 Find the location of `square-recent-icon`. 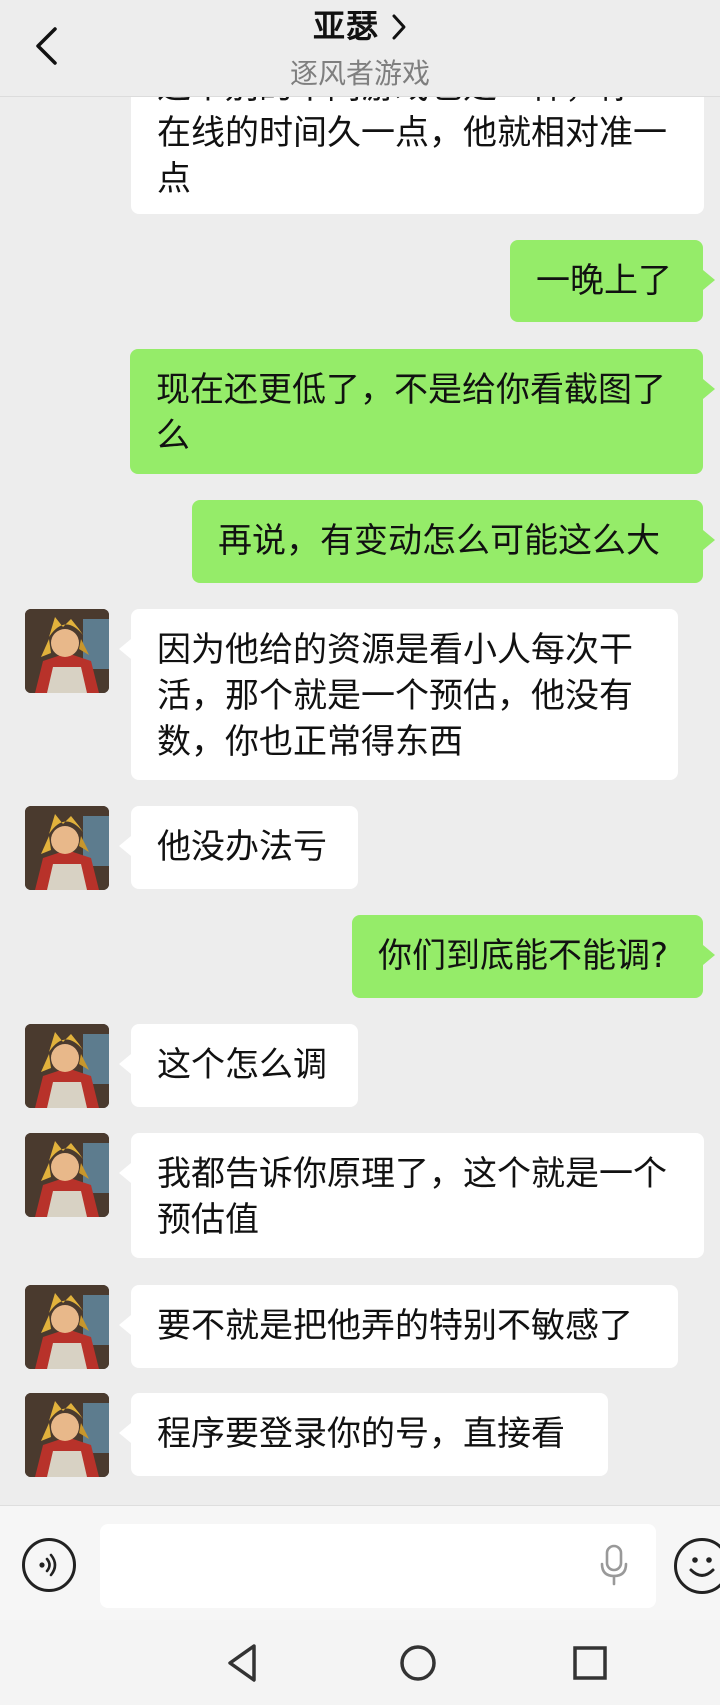

square-recent-icon is located at coordinates (590, 1663).